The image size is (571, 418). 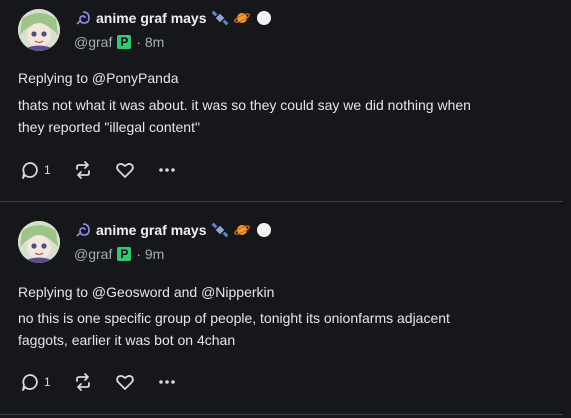 I want to click on swirl-icon, so click(x=83, y=230).